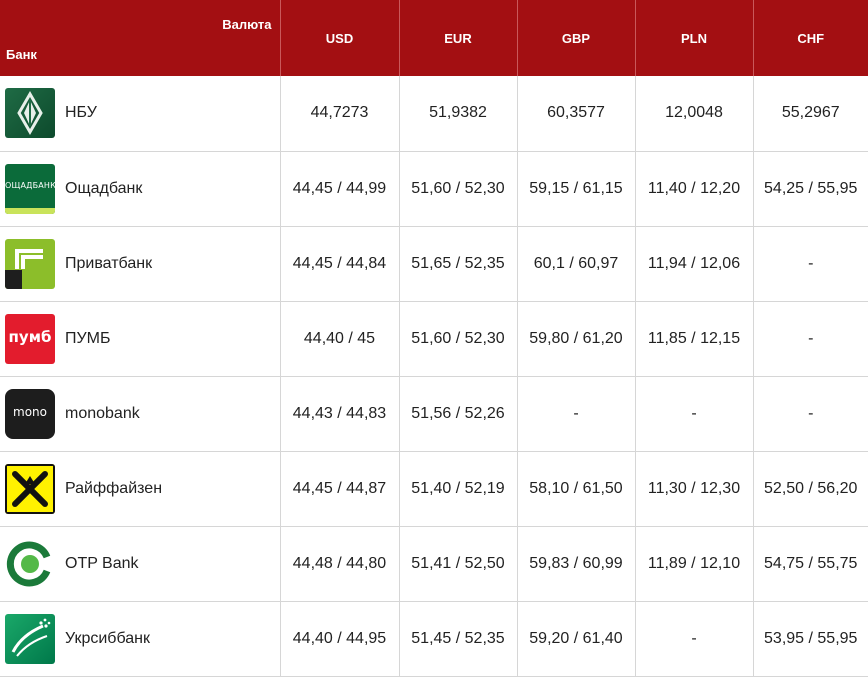 The height and width of the screenshot is (677, 868). I want to click on rate-gbp: 59,20 / 61,40, so click(576, 639).